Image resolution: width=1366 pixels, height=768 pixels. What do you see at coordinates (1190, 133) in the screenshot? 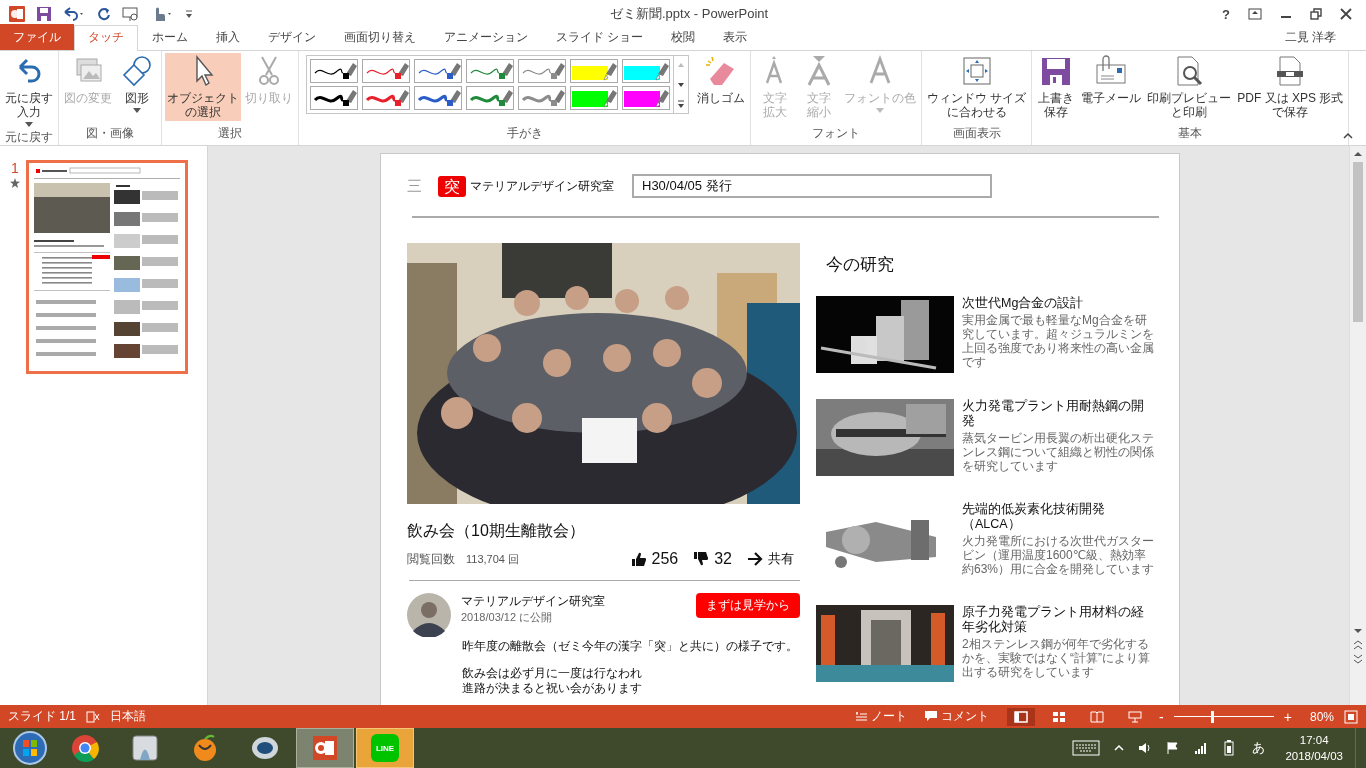
I see `group-label: 基本` at bounding box center [1190, 133].